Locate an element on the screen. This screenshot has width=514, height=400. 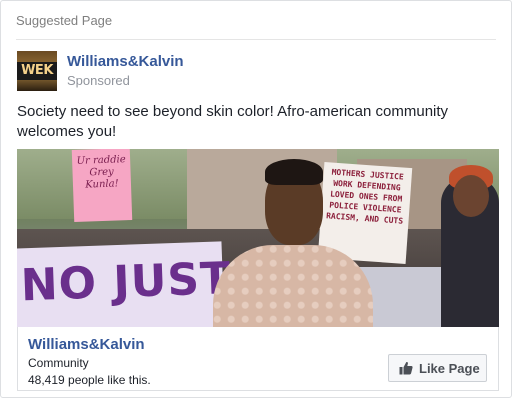
page-like-count: 48,419 people like this. is located at coordinates (89, 380).